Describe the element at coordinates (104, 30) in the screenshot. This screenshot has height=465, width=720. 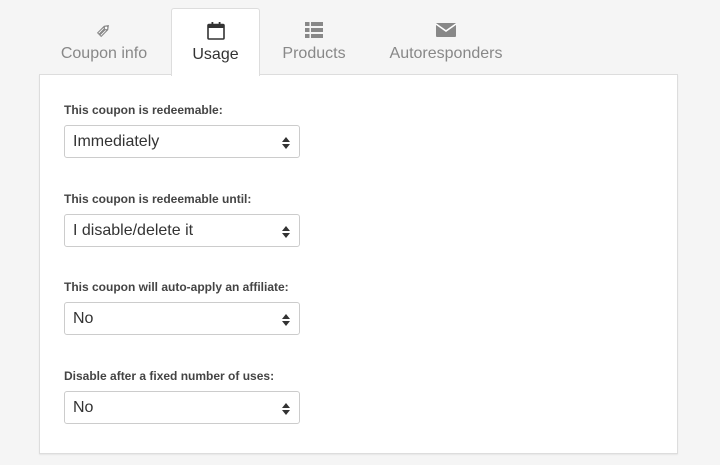
I see `tag-icon` at that location.